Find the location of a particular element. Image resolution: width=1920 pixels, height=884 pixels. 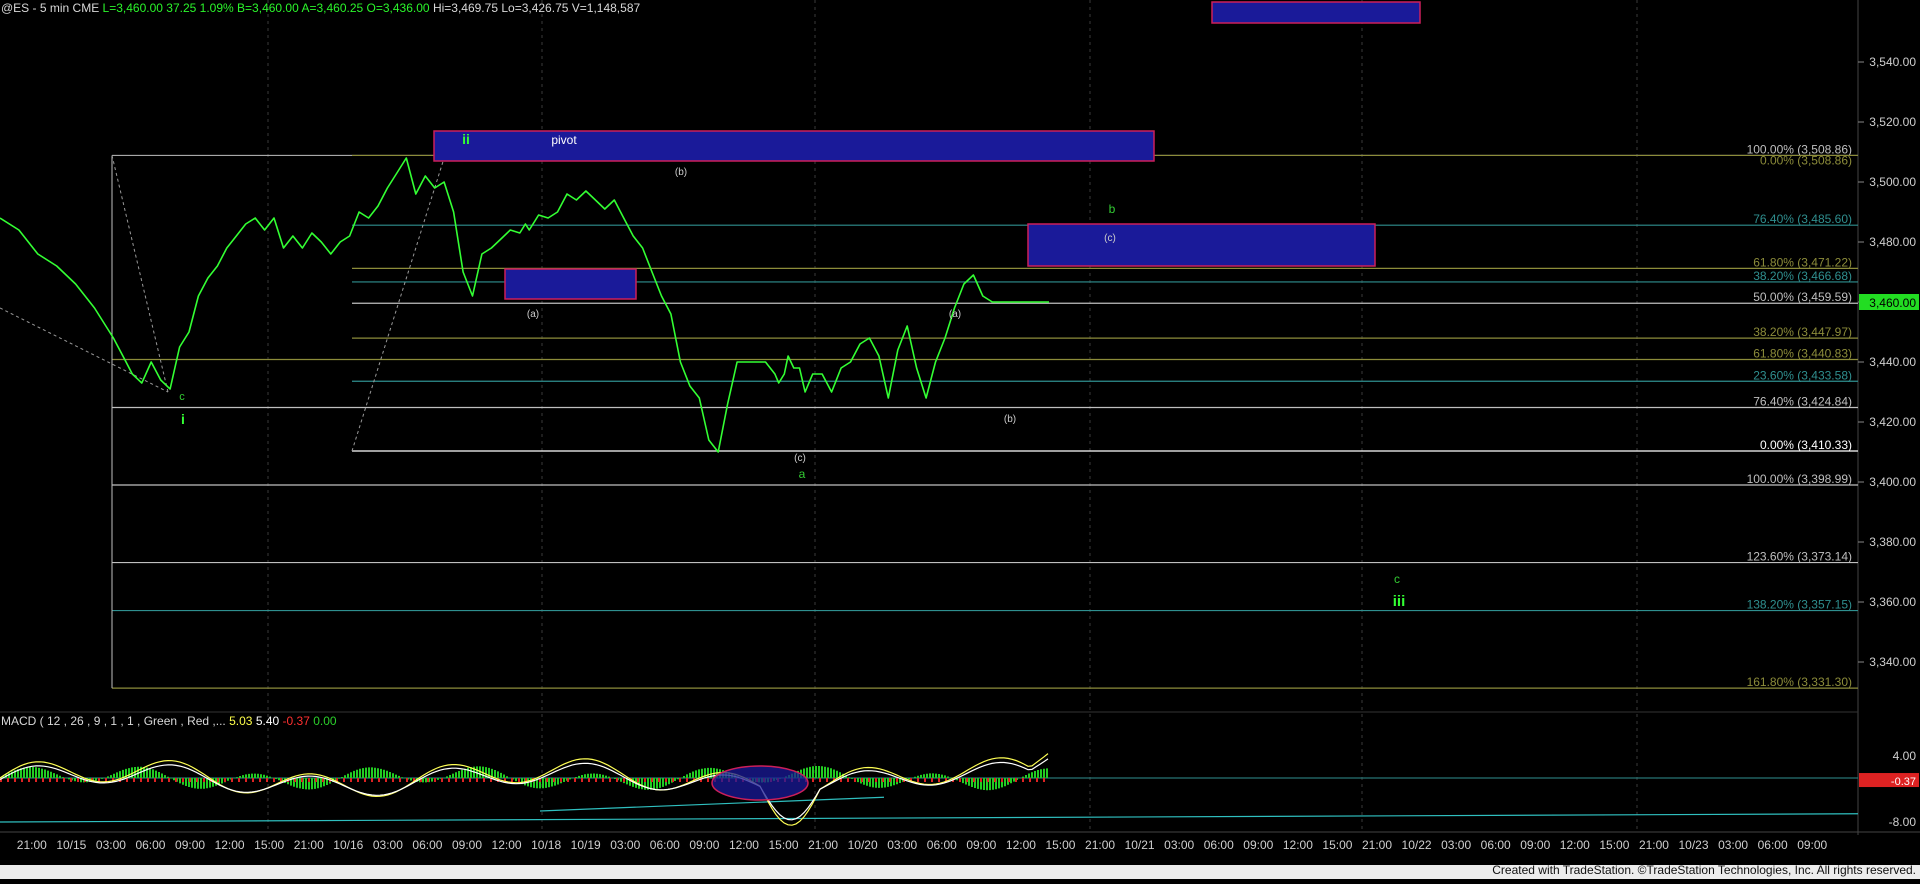

wave-label-13: iii is located at coordinates (1399, 601).